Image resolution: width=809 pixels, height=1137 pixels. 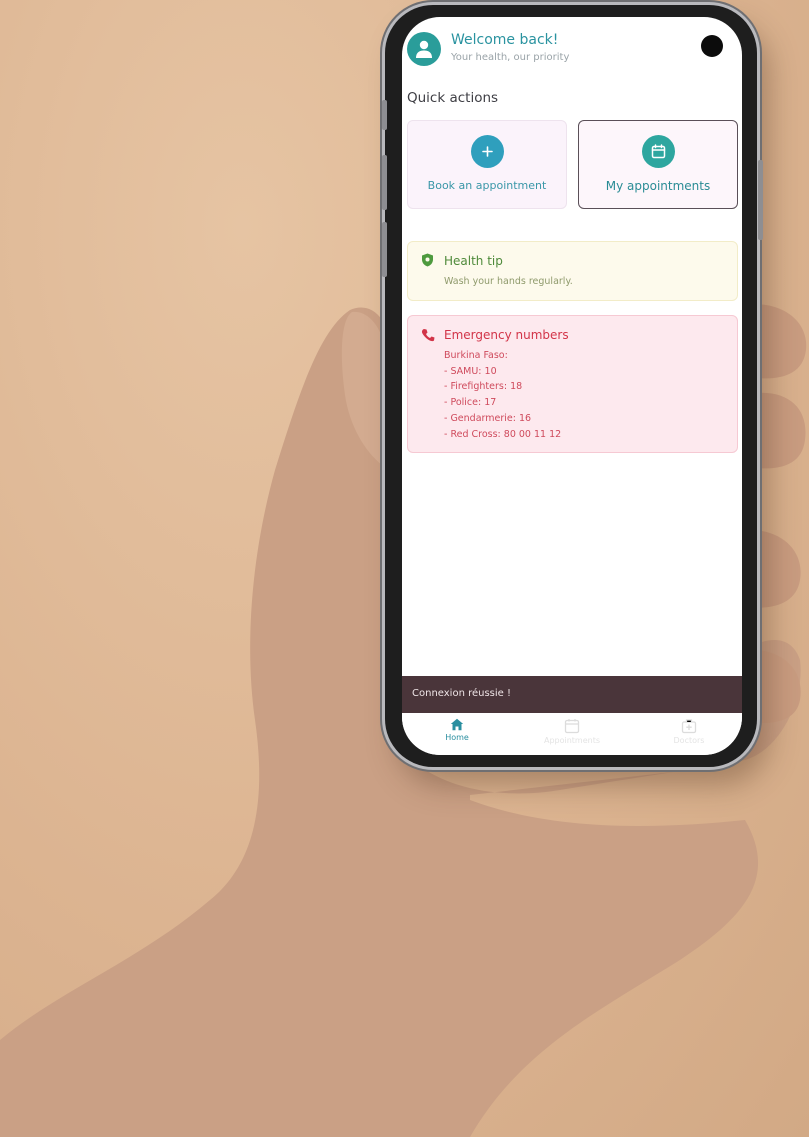 I want to click on shield-icon, so click(x=427, y=260).